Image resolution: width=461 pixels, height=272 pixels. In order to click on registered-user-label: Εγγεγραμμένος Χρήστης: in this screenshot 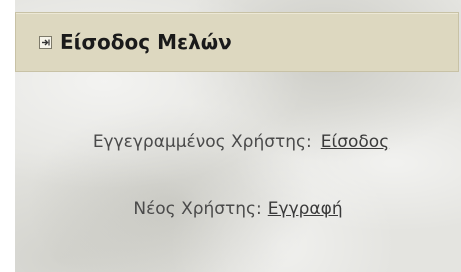, I will do `click(202, 142)`.